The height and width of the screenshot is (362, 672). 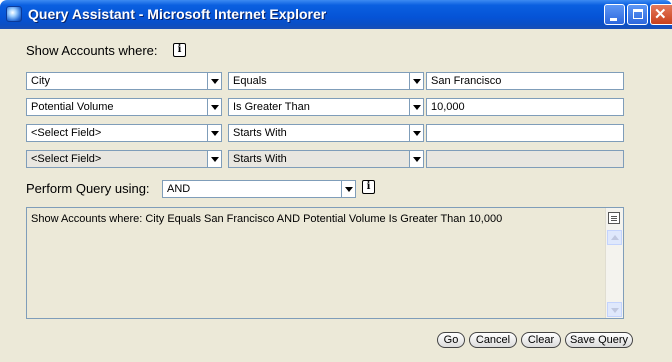 I want to click on maximize-button, so click(x=637, y=14).